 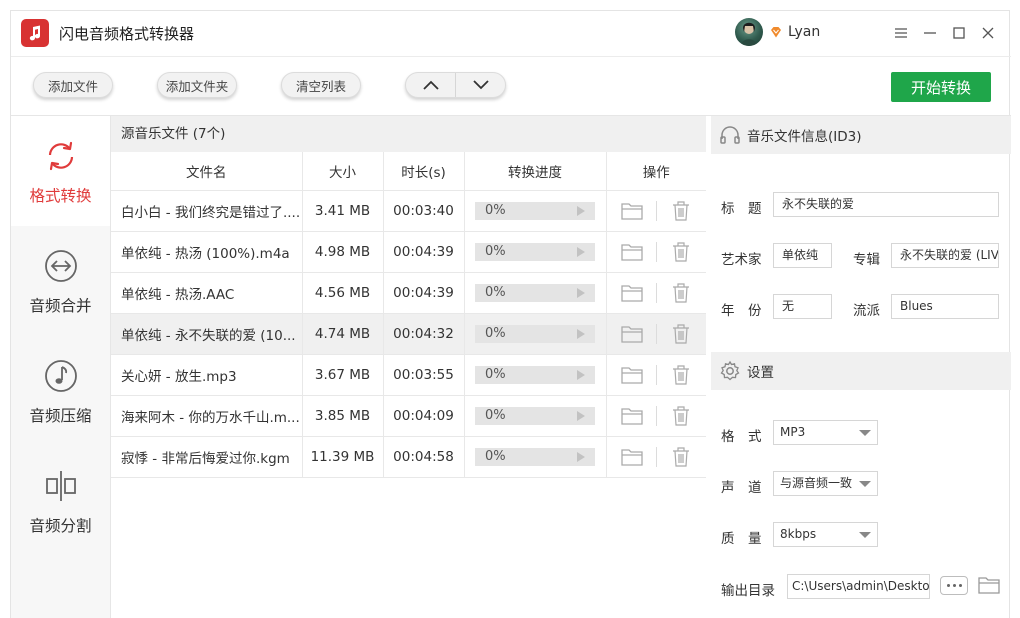 What do you see at coordinates (886, 204) in the screenshot?
I see `title-field: 永不失联的爱` at bounding box center [886, 204].